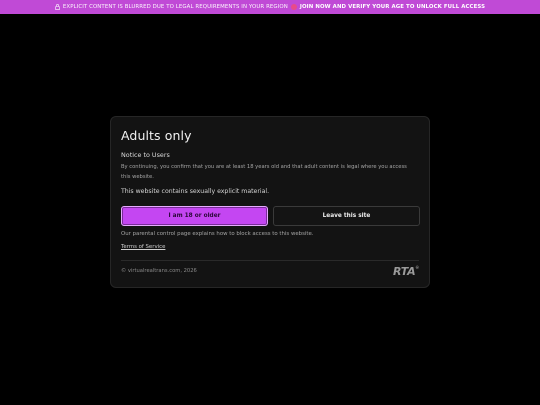 The image size is (540, 405). I want to click on rta-registered-mark: ®, so click(417, 267).